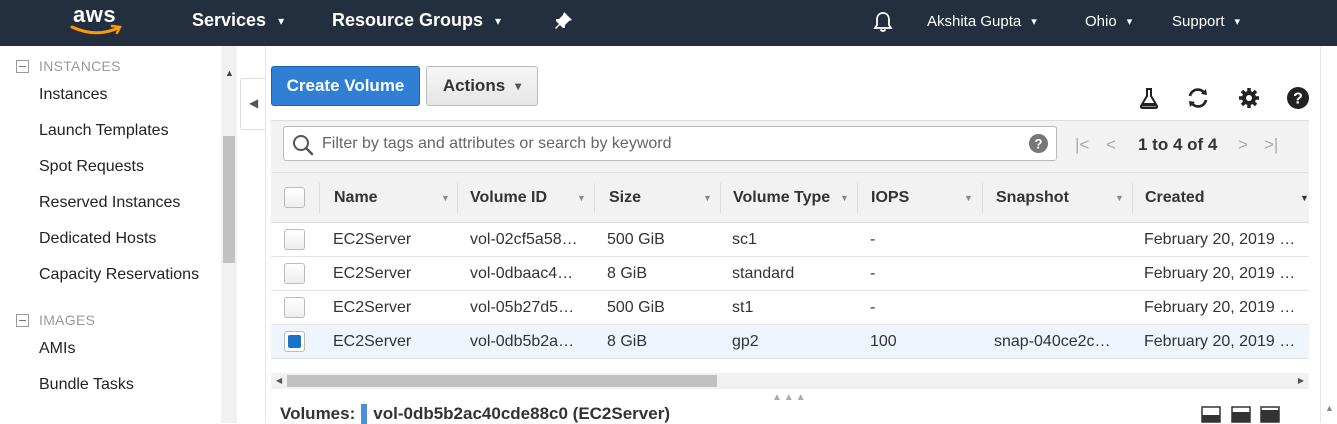 This screenshot has width=1337, height=424. What do you see at coordinates (104, 131) in the screenshot?
I see `sidebar-item-launch-templates: Launch Templates` at bounding box center [104, 131].